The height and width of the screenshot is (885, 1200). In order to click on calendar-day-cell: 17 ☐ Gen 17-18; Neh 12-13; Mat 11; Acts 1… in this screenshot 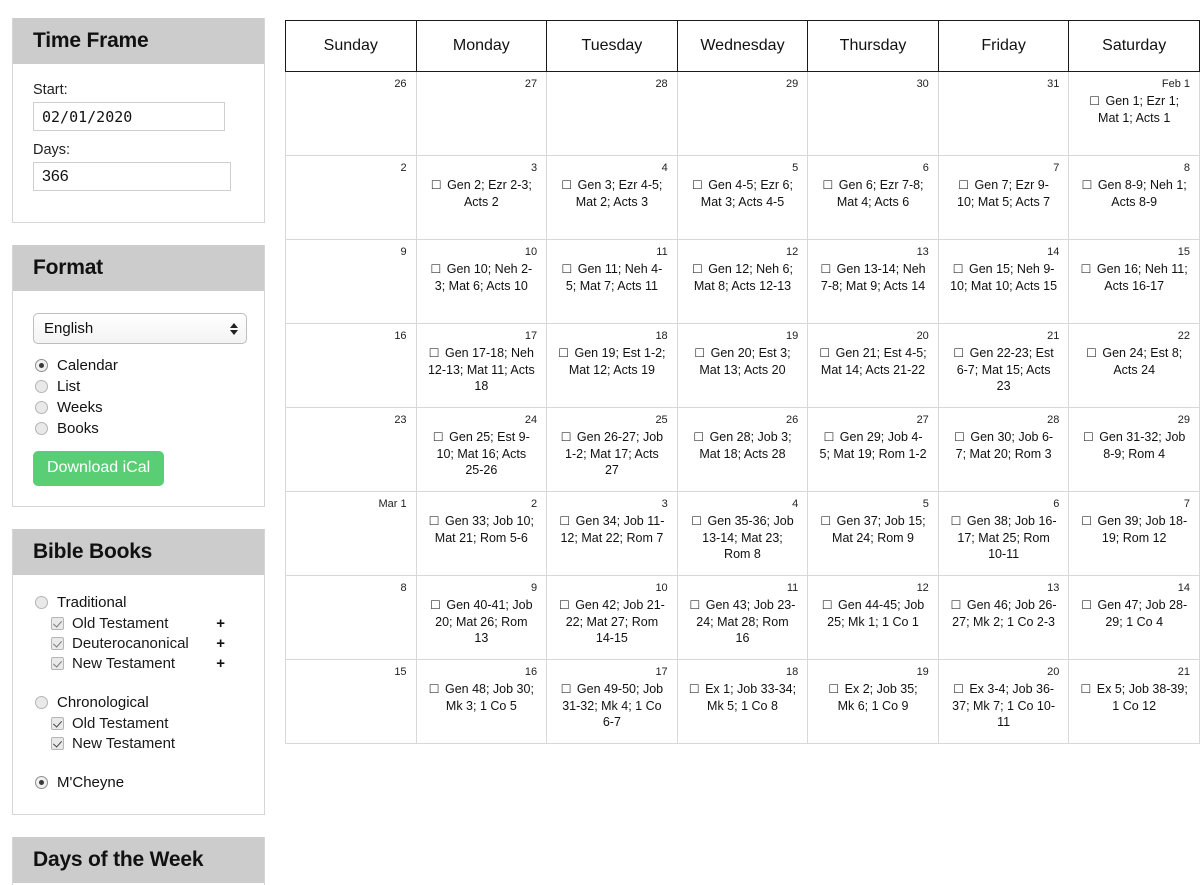, I will do `click(481, 365)`.